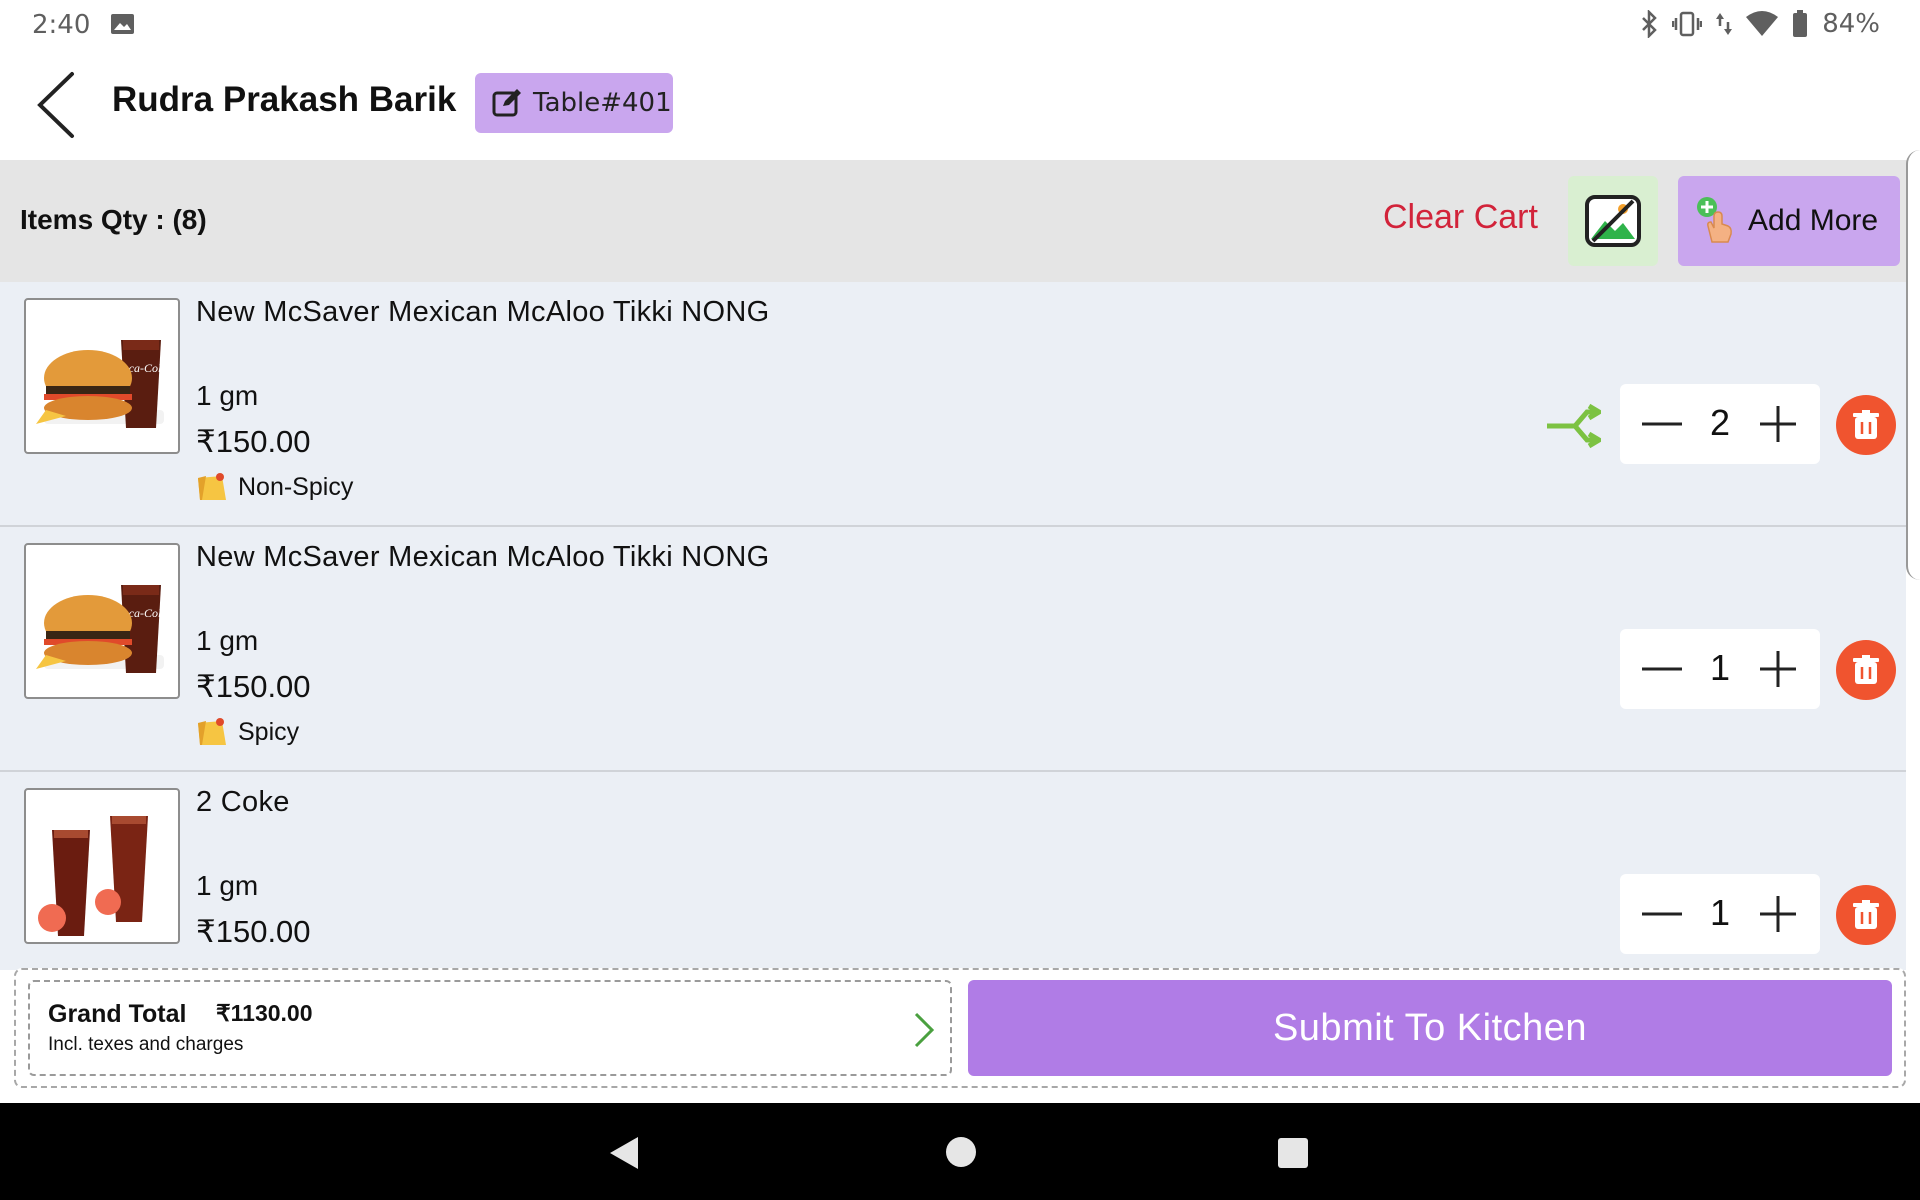 This screenshot has width=1920, height=1200. I want to click on grand-total-subtext: Incl. texes and charges, so click(146, 1044).